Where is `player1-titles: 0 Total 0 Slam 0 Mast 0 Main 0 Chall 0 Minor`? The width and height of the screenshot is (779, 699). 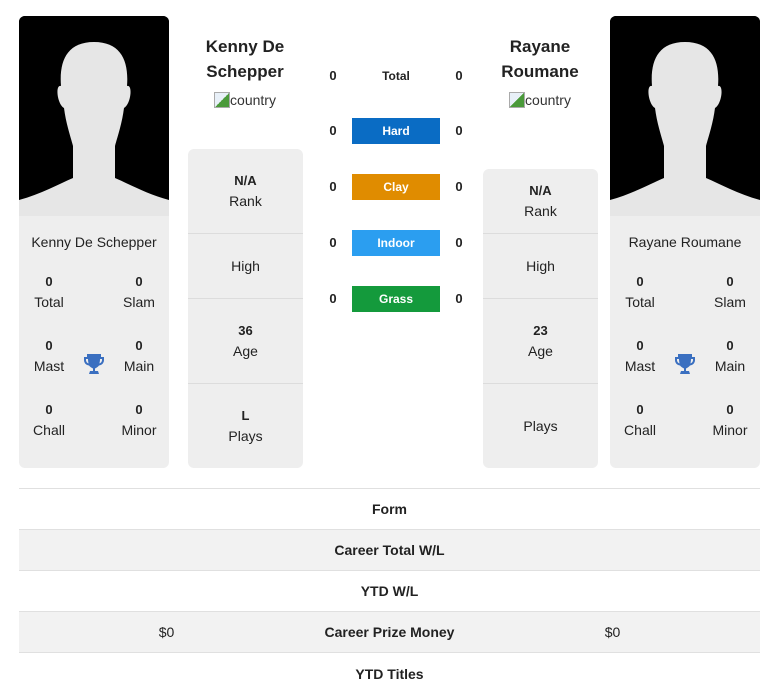
player1-titles: 0 Total 0 Slam 0 Mast 0 Main 0 Chall 0 Minor is located at coordinates (94, 364).